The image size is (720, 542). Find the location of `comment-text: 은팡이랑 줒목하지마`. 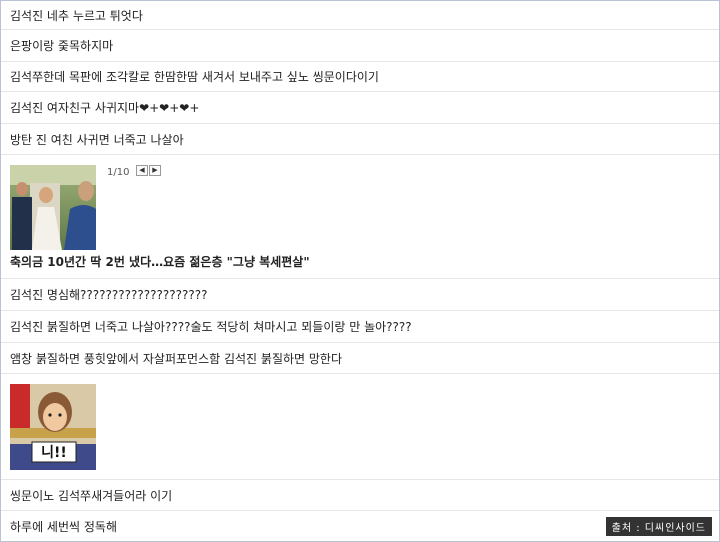

comment-text: 은팡이랑 줒목하지마 is located at coordinates (62, 46).